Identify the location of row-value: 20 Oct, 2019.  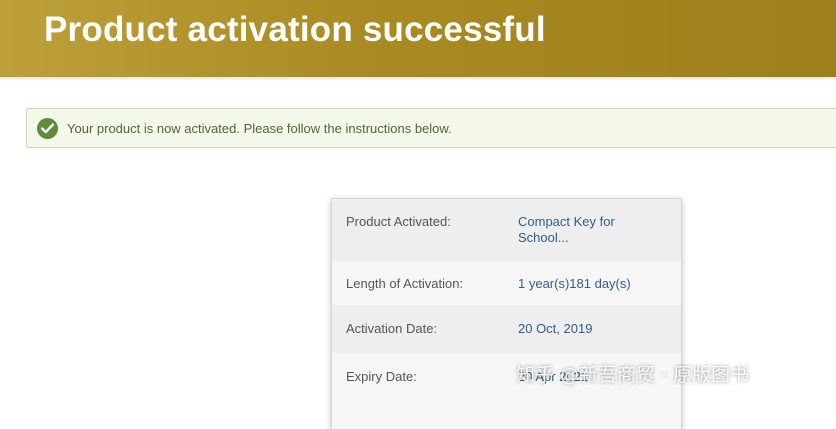
(555, 328).